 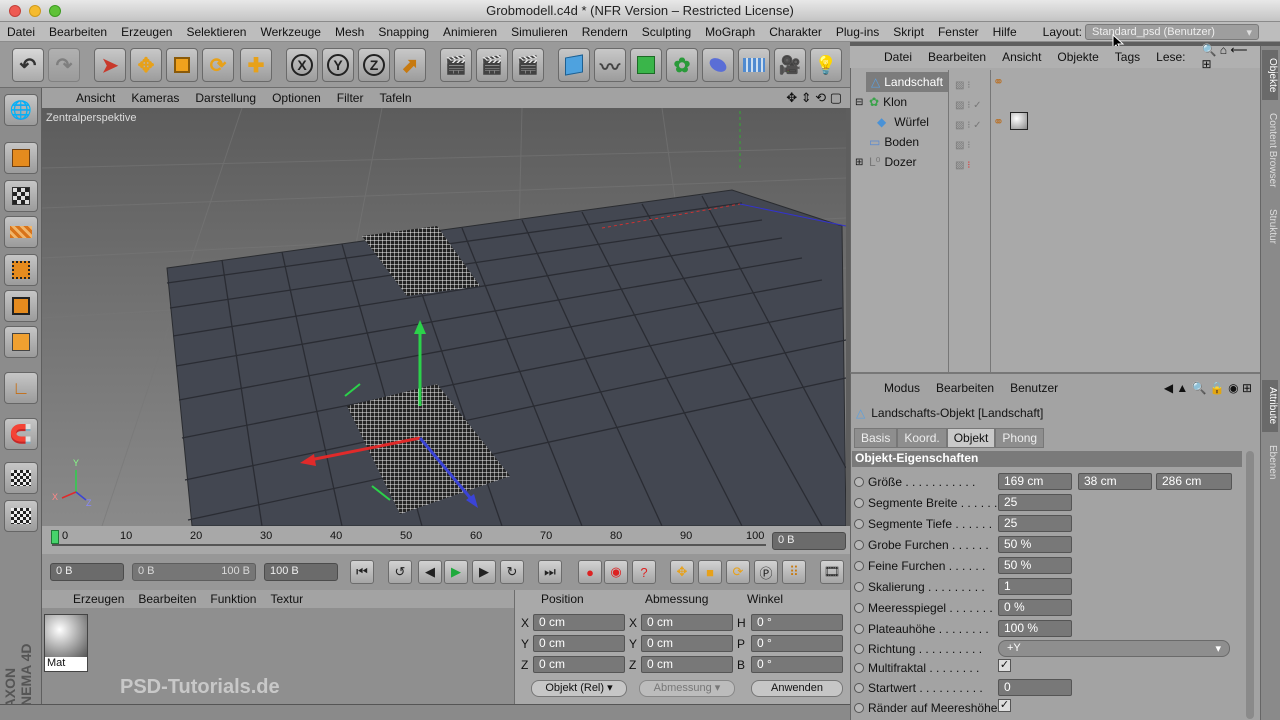 I want to click on obj-menu-lesezeichen: Lese:, so click(x=1170, y=57).